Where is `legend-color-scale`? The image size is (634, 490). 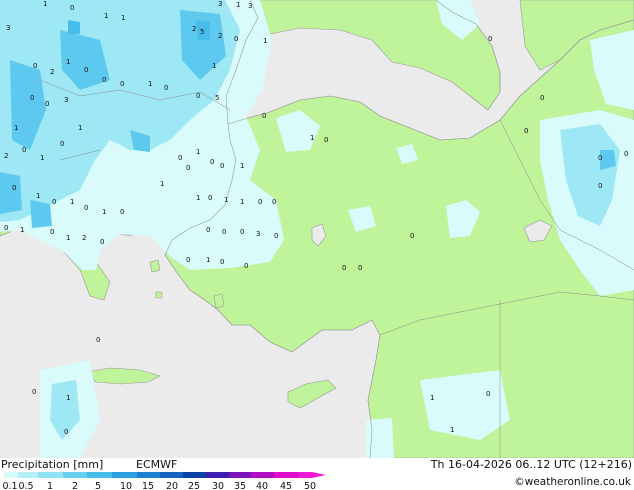
legend-color-scale is located at coordinates (167, 475).